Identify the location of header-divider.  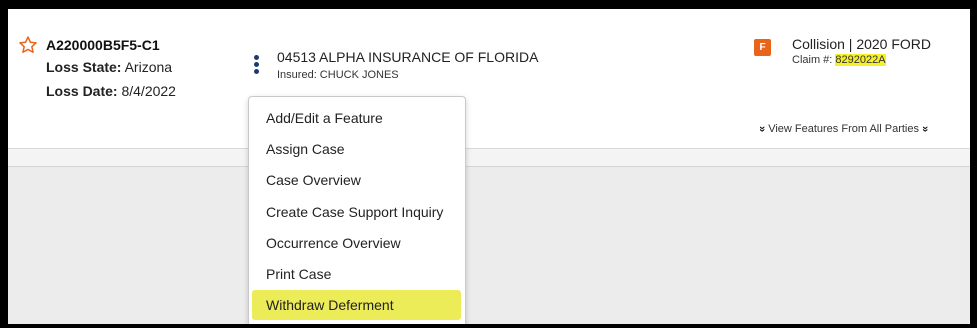
(489, 157).